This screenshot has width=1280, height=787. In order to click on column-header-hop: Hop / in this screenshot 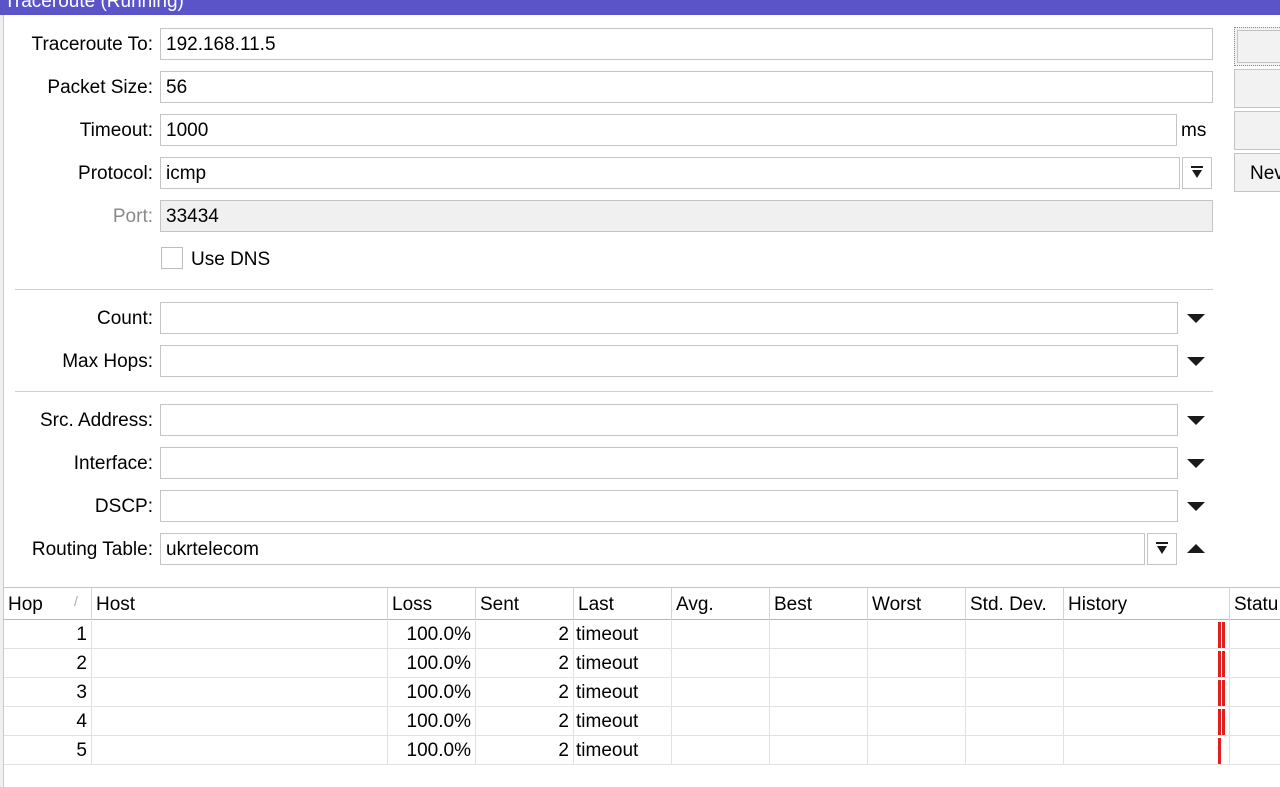, I will do `click(48, 604)`.